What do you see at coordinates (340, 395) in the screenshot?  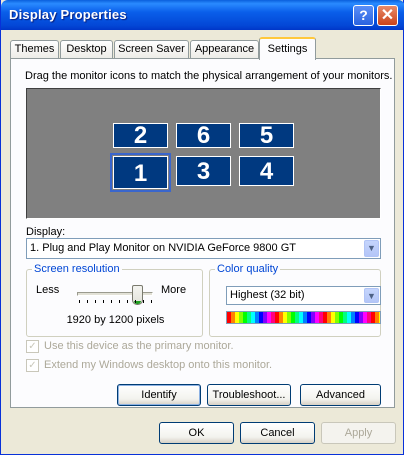 I see `advanced-button: Advanced` at bounding box center [340, 395].